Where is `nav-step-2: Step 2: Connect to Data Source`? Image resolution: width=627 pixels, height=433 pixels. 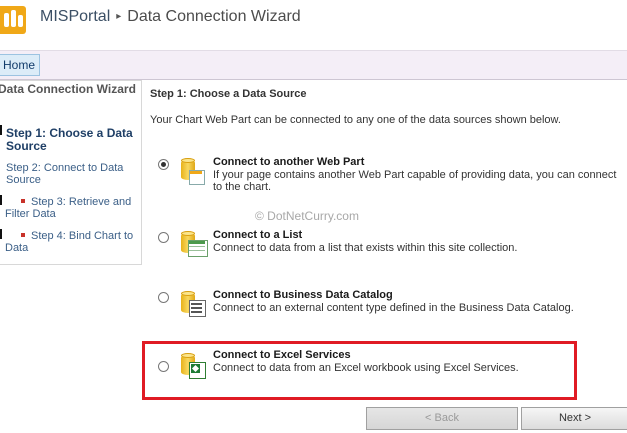
nav-step-2: Step 2: Connect to Data Source is located at coordinates (71, 174).